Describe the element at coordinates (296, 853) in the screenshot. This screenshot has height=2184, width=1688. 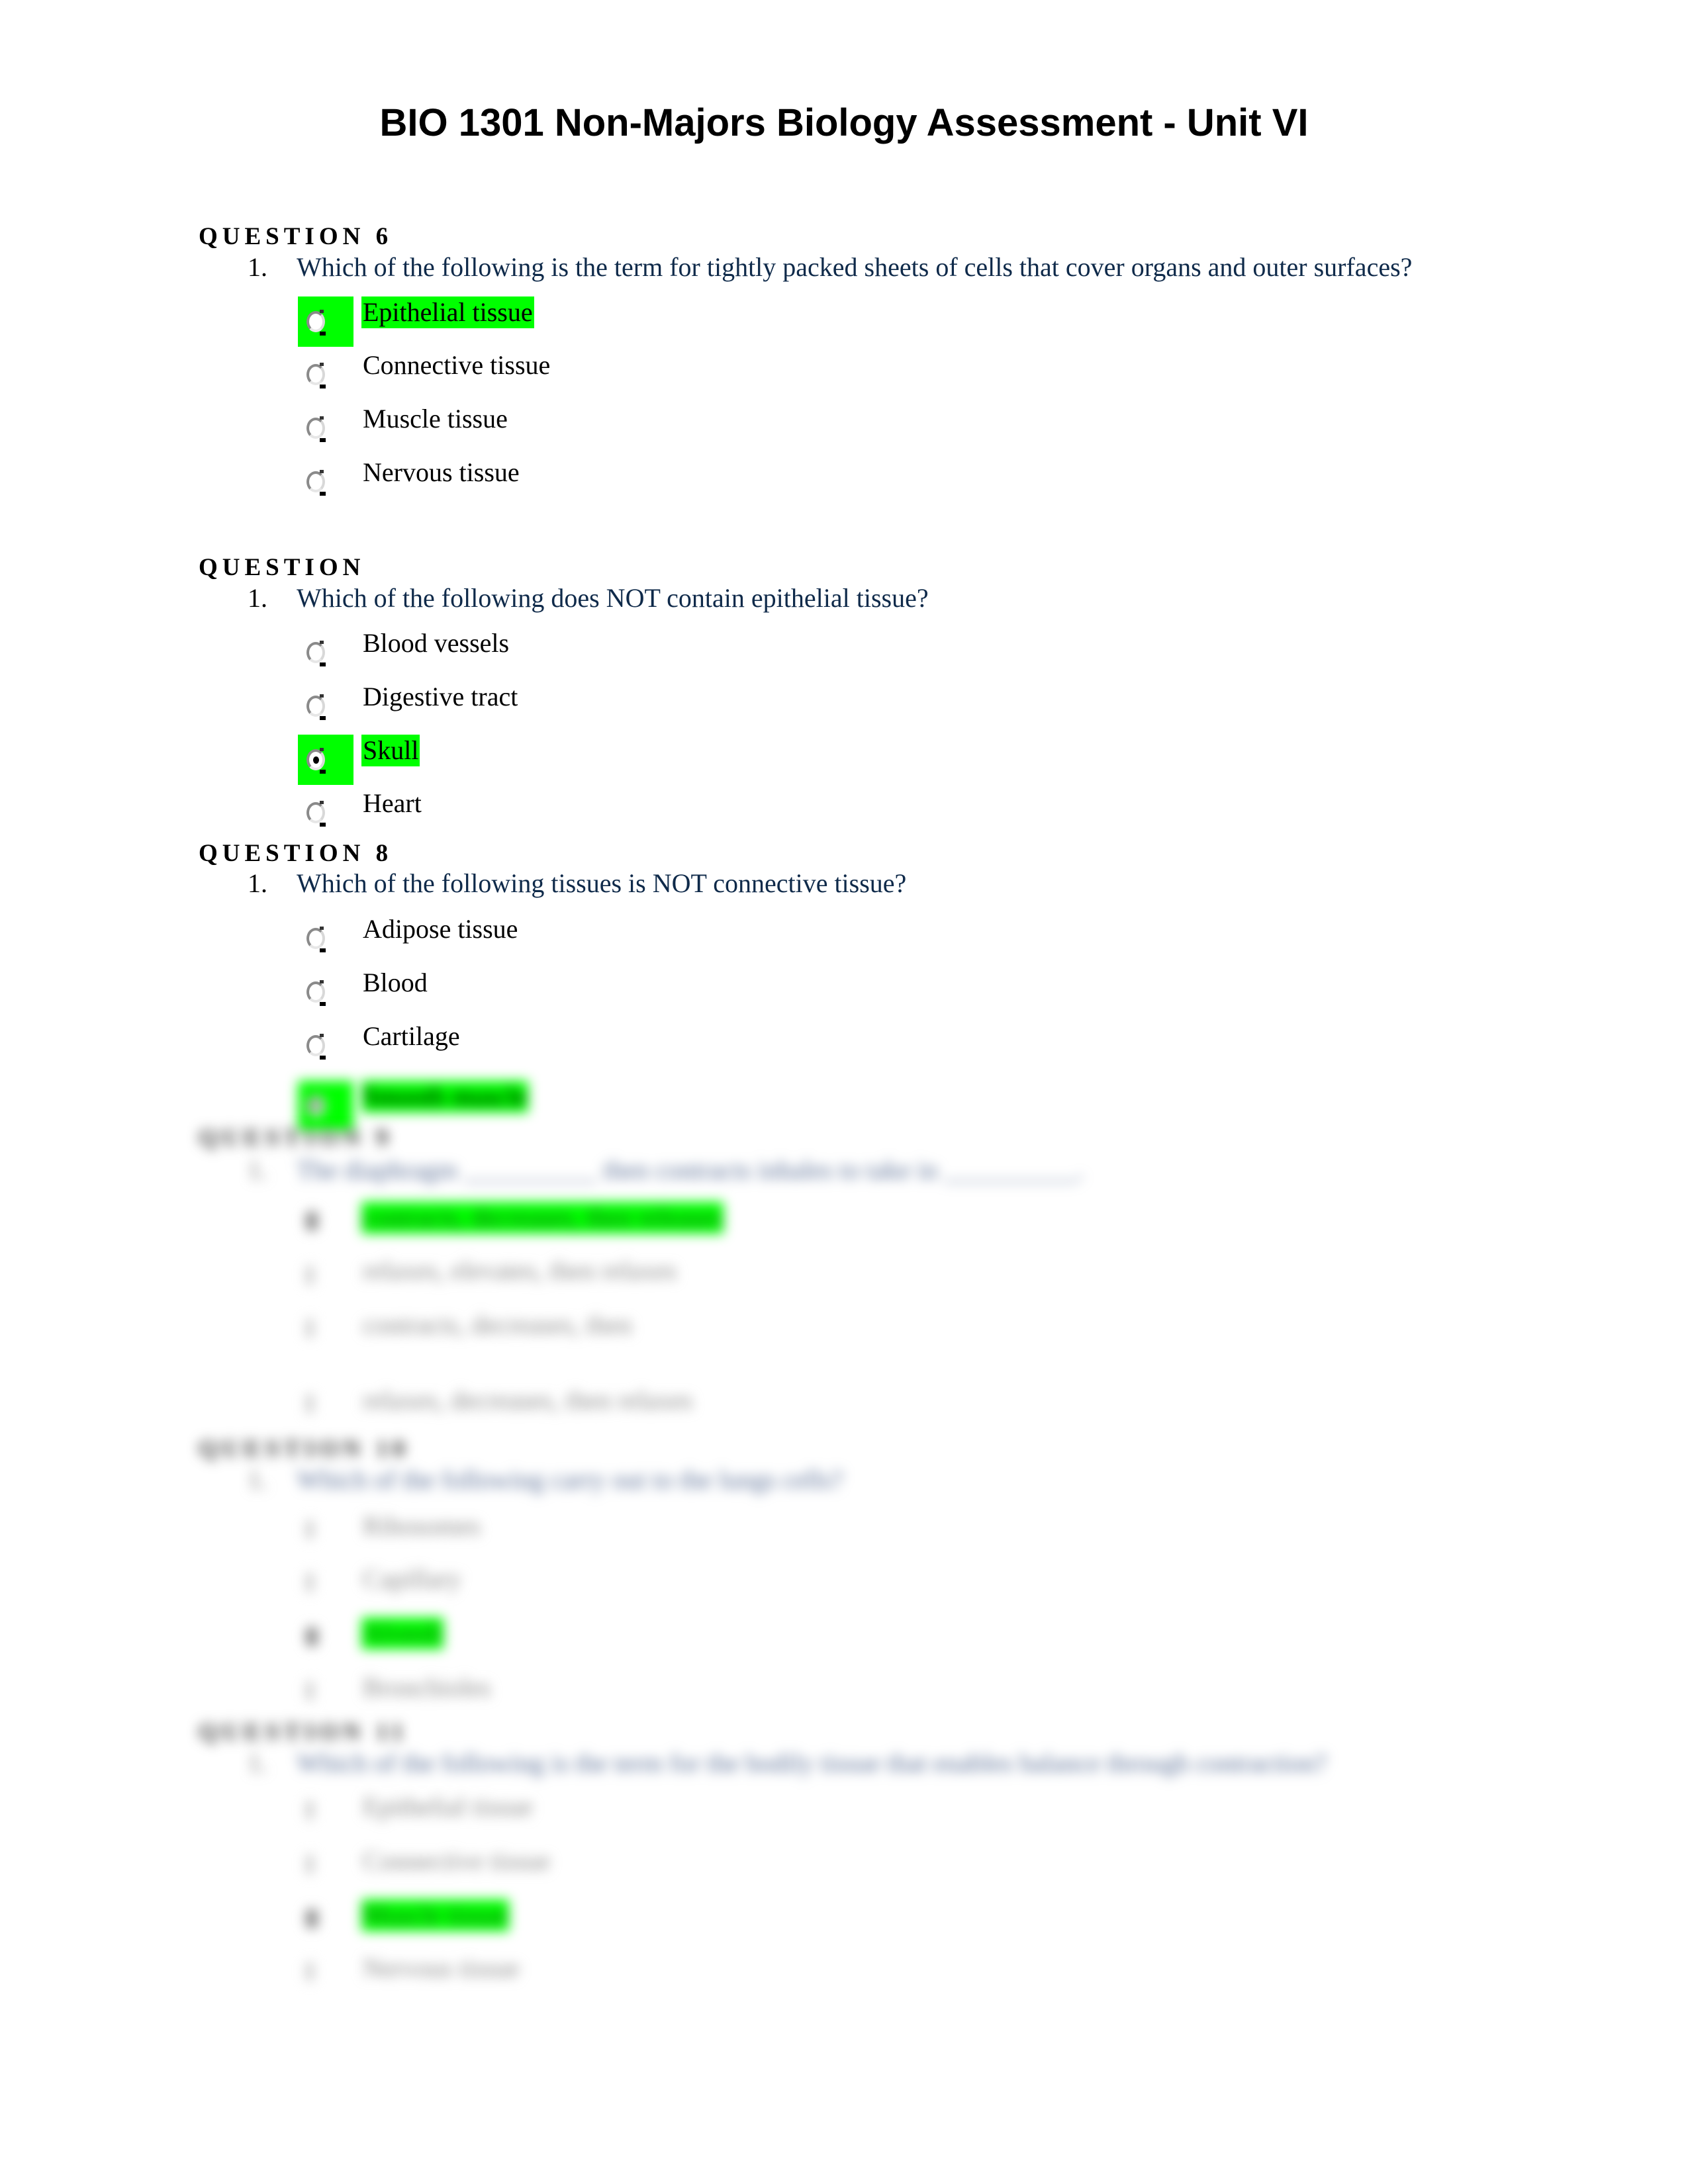
I see `question-heading: QUESTION 8` at that location.